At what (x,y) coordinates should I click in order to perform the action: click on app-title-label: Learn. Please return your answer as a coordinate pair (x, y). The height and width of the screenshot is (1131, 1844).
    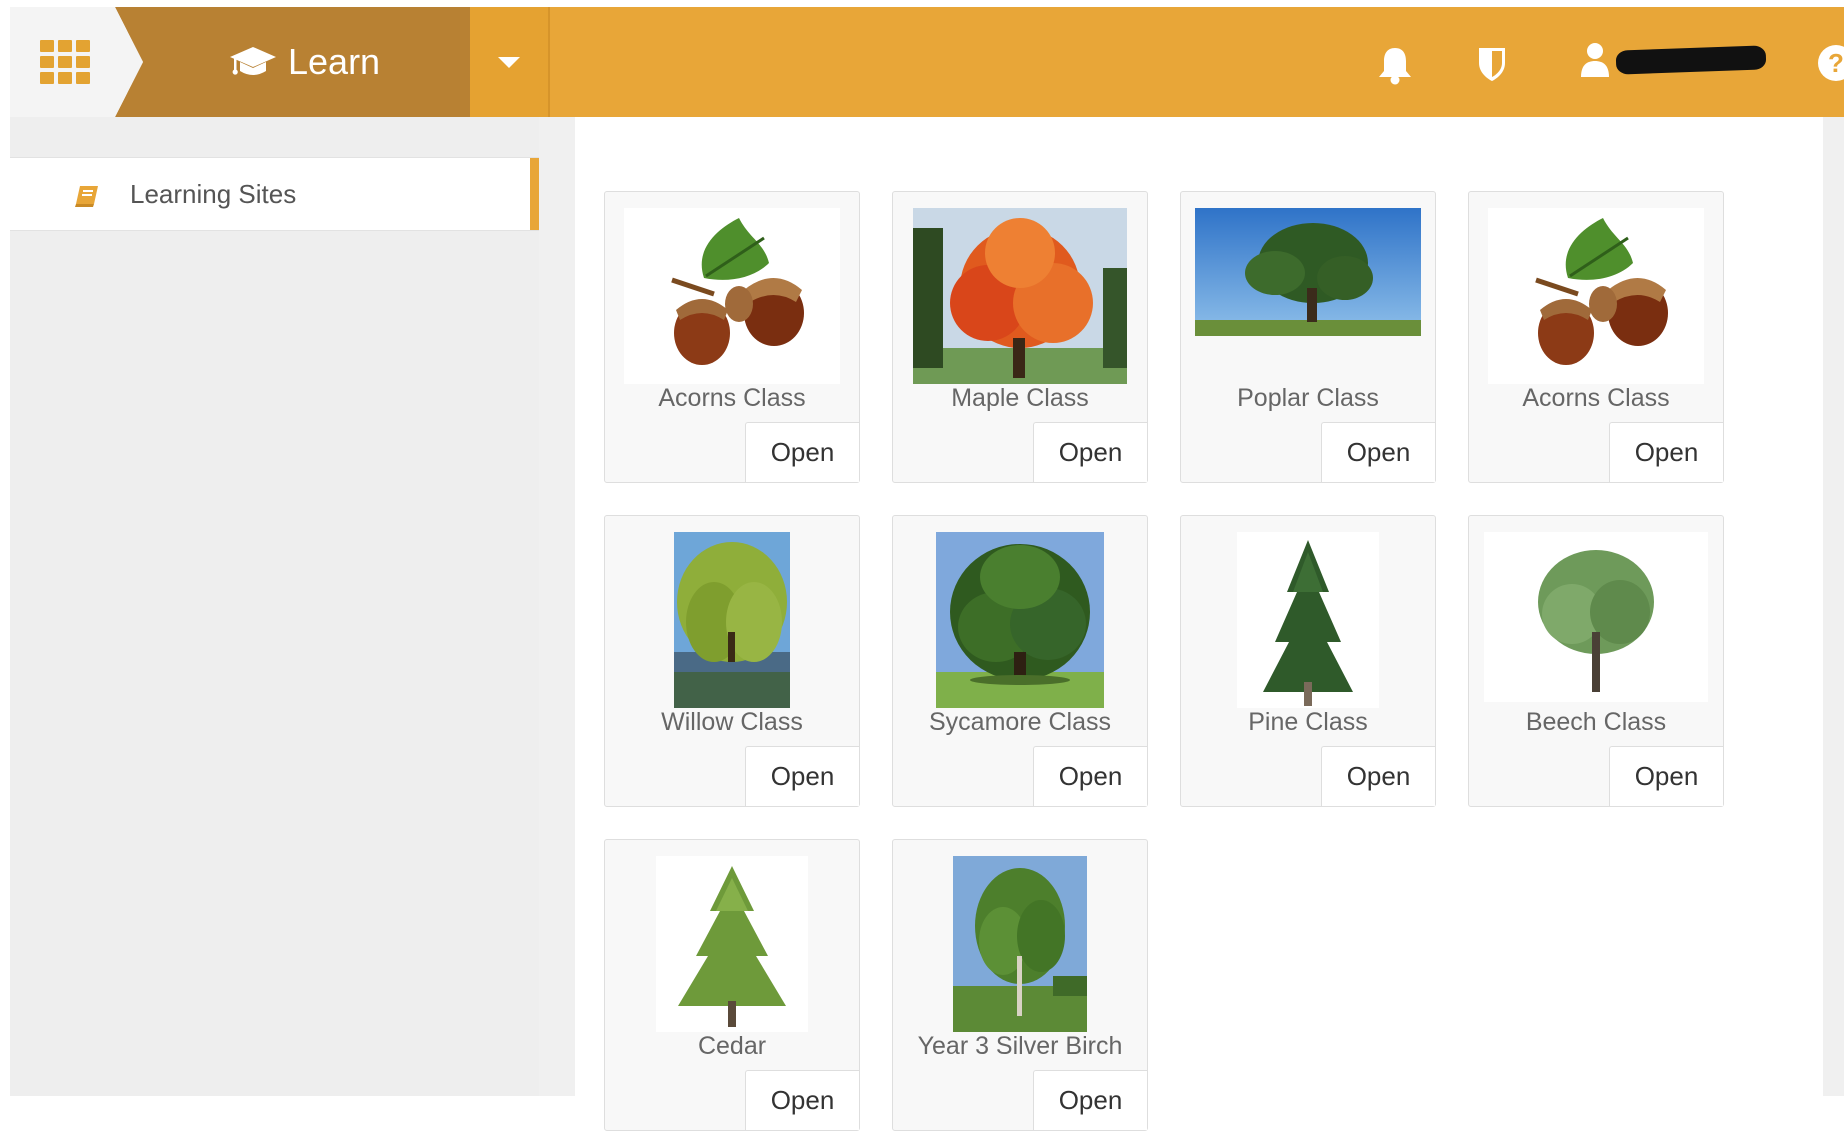
    Looking at the image, I should click on (334, 61).